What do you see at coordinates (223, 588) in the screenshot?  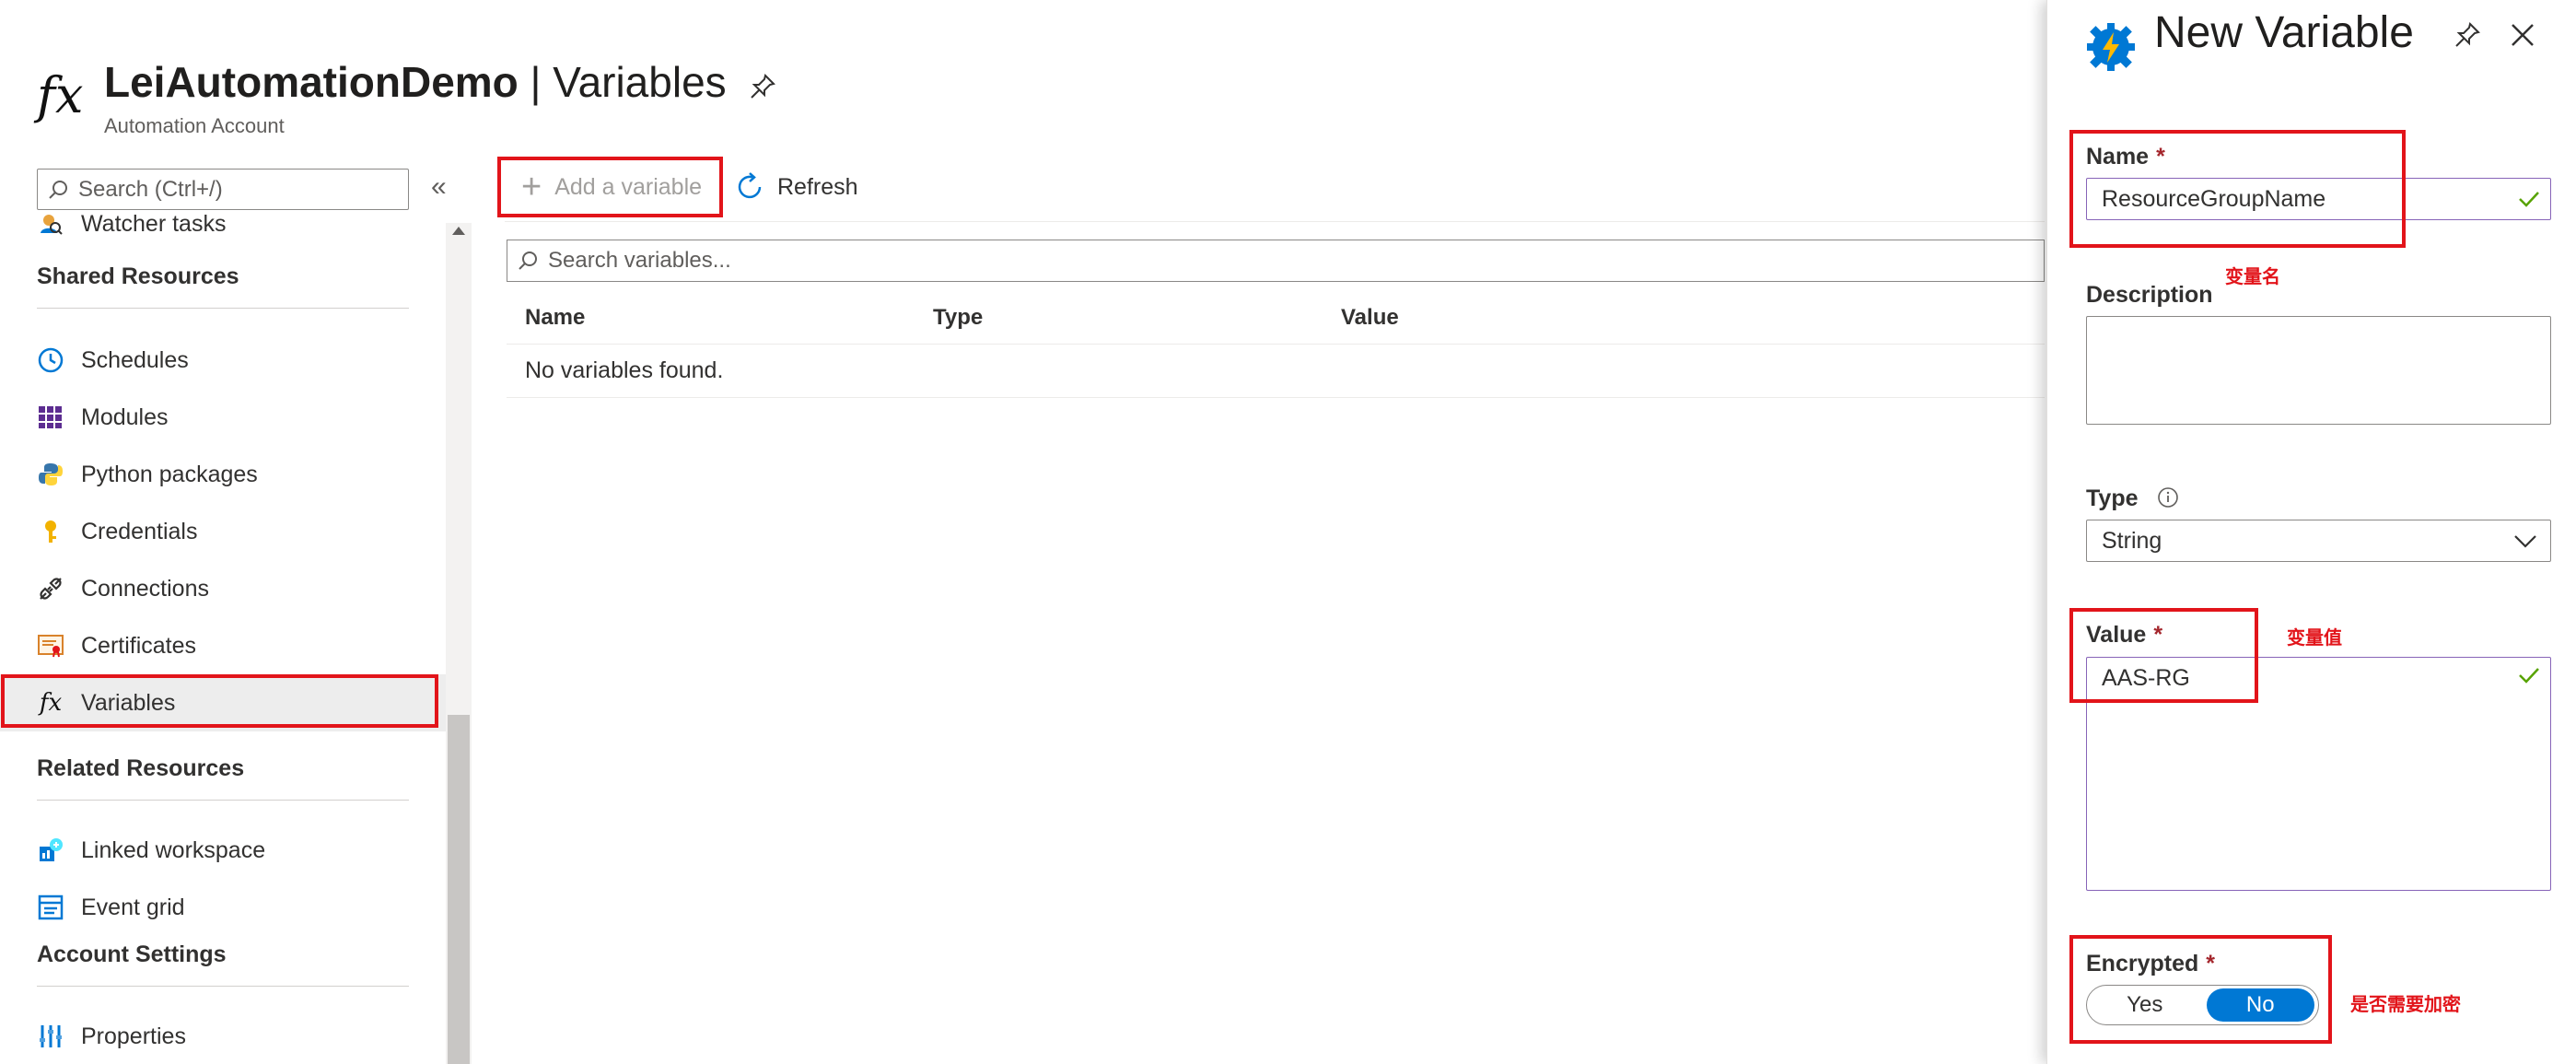 I see `menu-item-connections: Connections` at bounding box center [223, 588].